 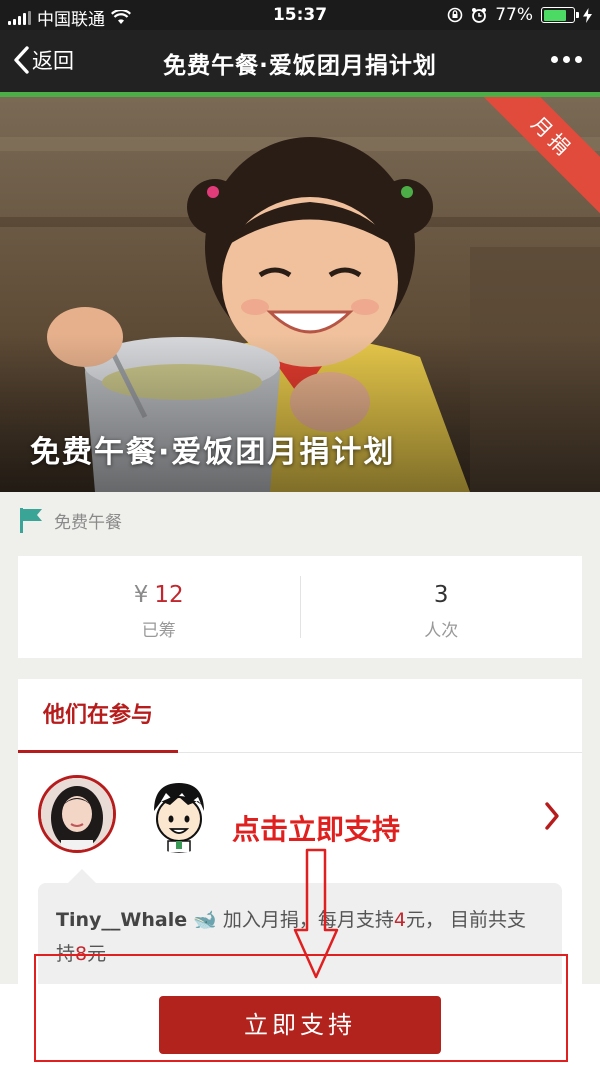 What do you see at coordinates (98, 716) in the screenshot?
I see `tab-participants: 他们在参与` at bounding box center [98, 716].